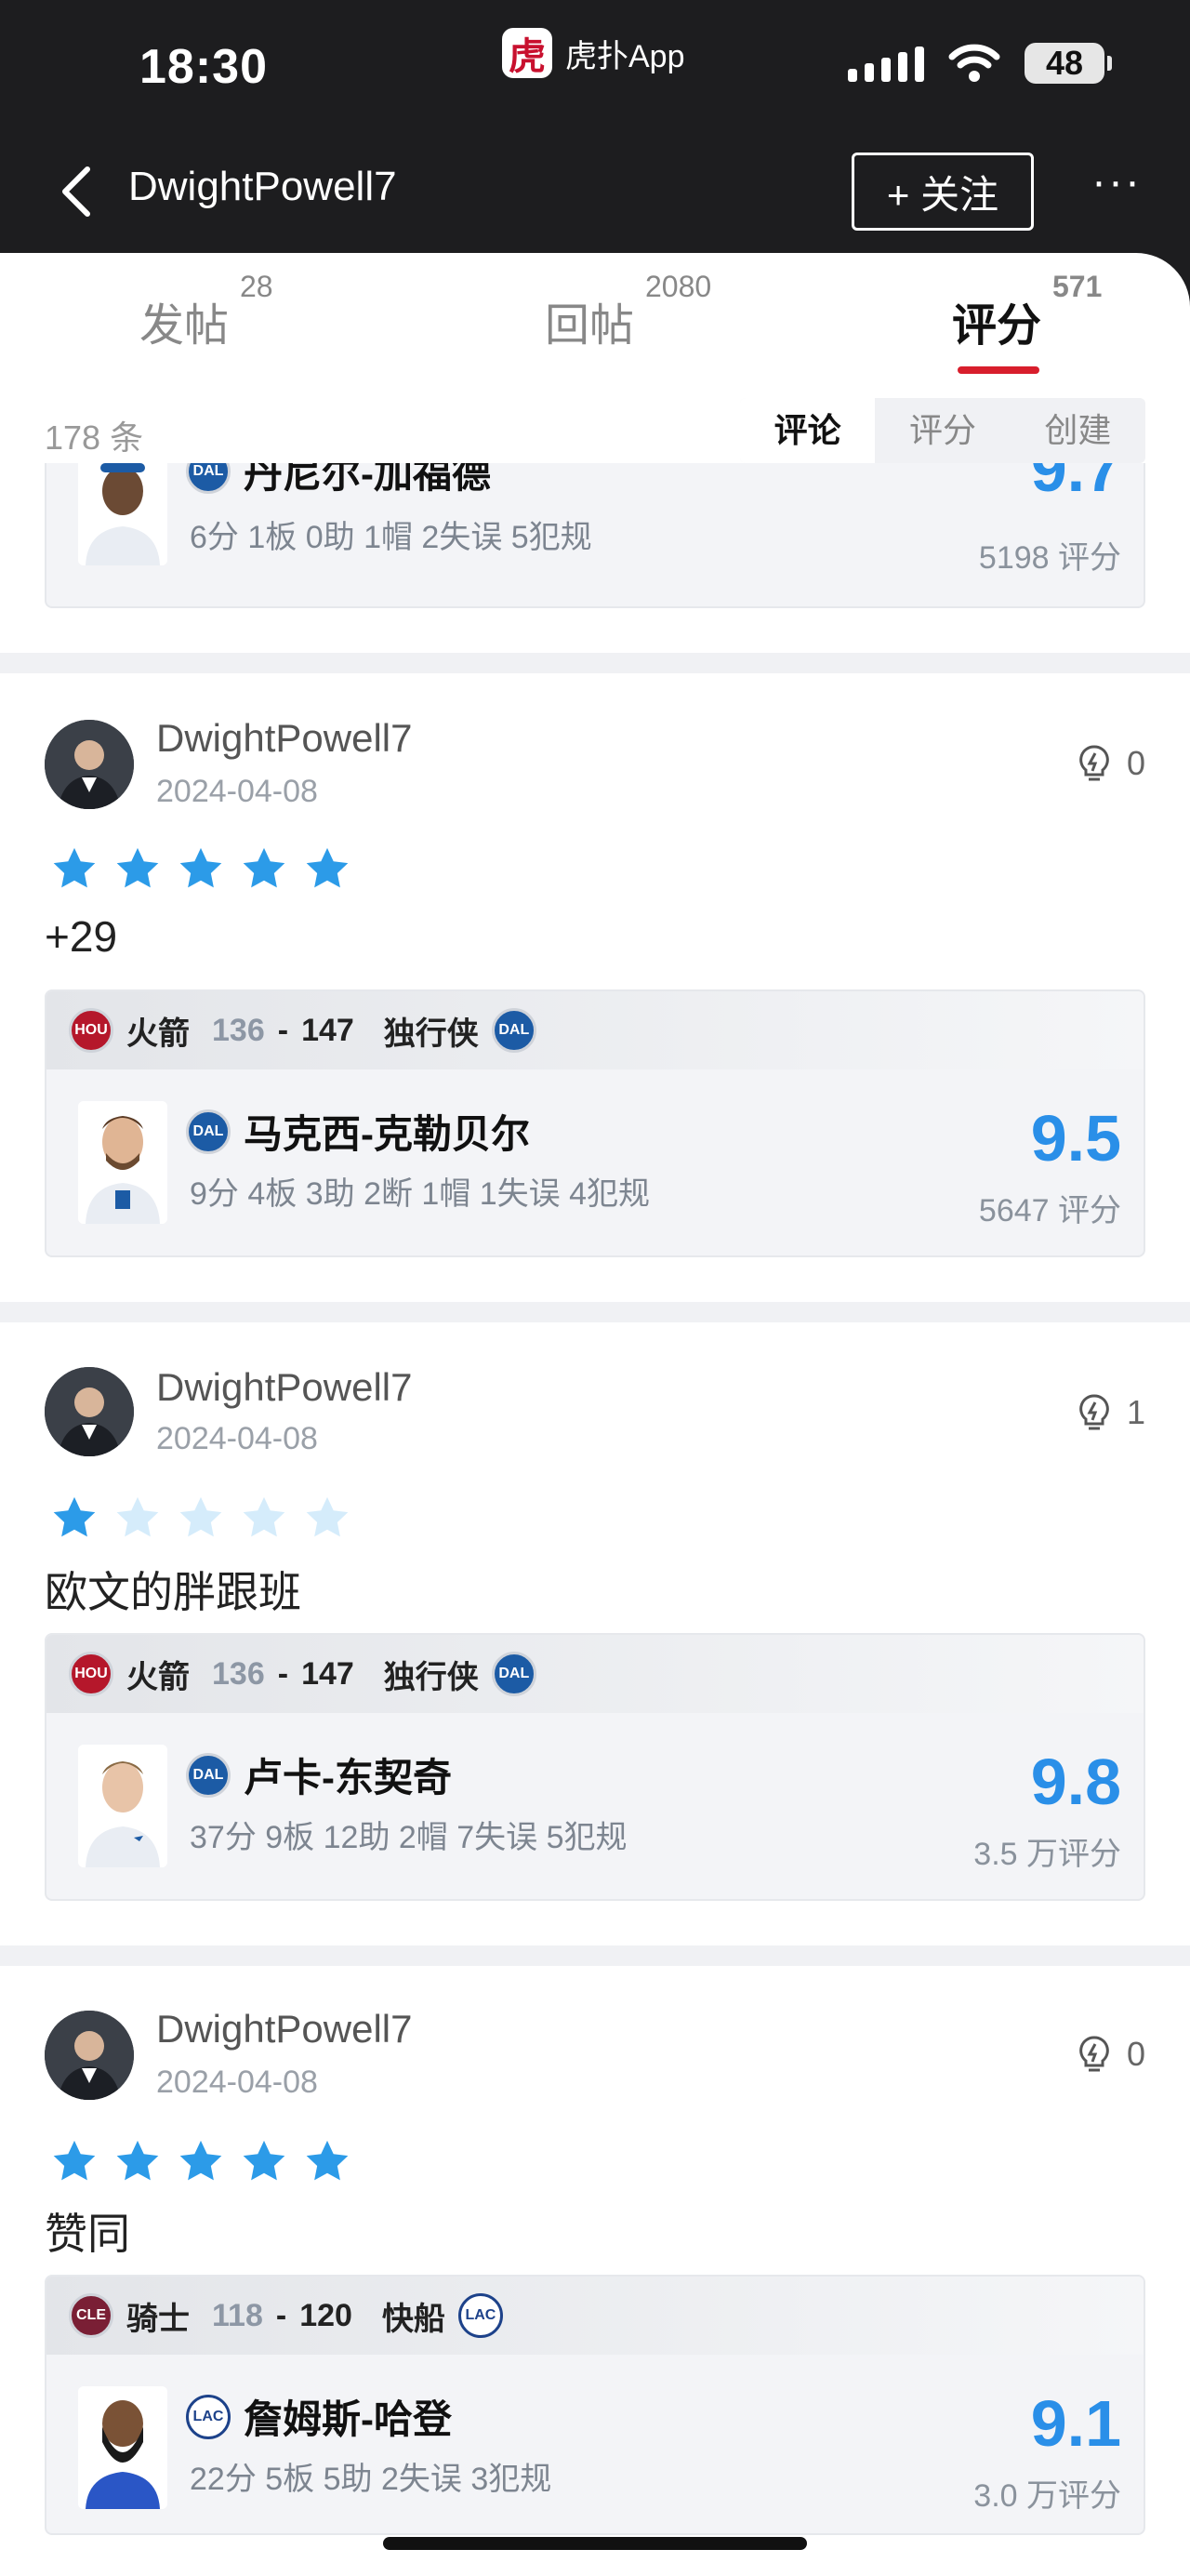 The height and width of the screenshot is (2576, 1190). What do you see at coordinates (237, 2315) in the screenshot?
I see `score-a: 118` at bounding box center [237, 2315].